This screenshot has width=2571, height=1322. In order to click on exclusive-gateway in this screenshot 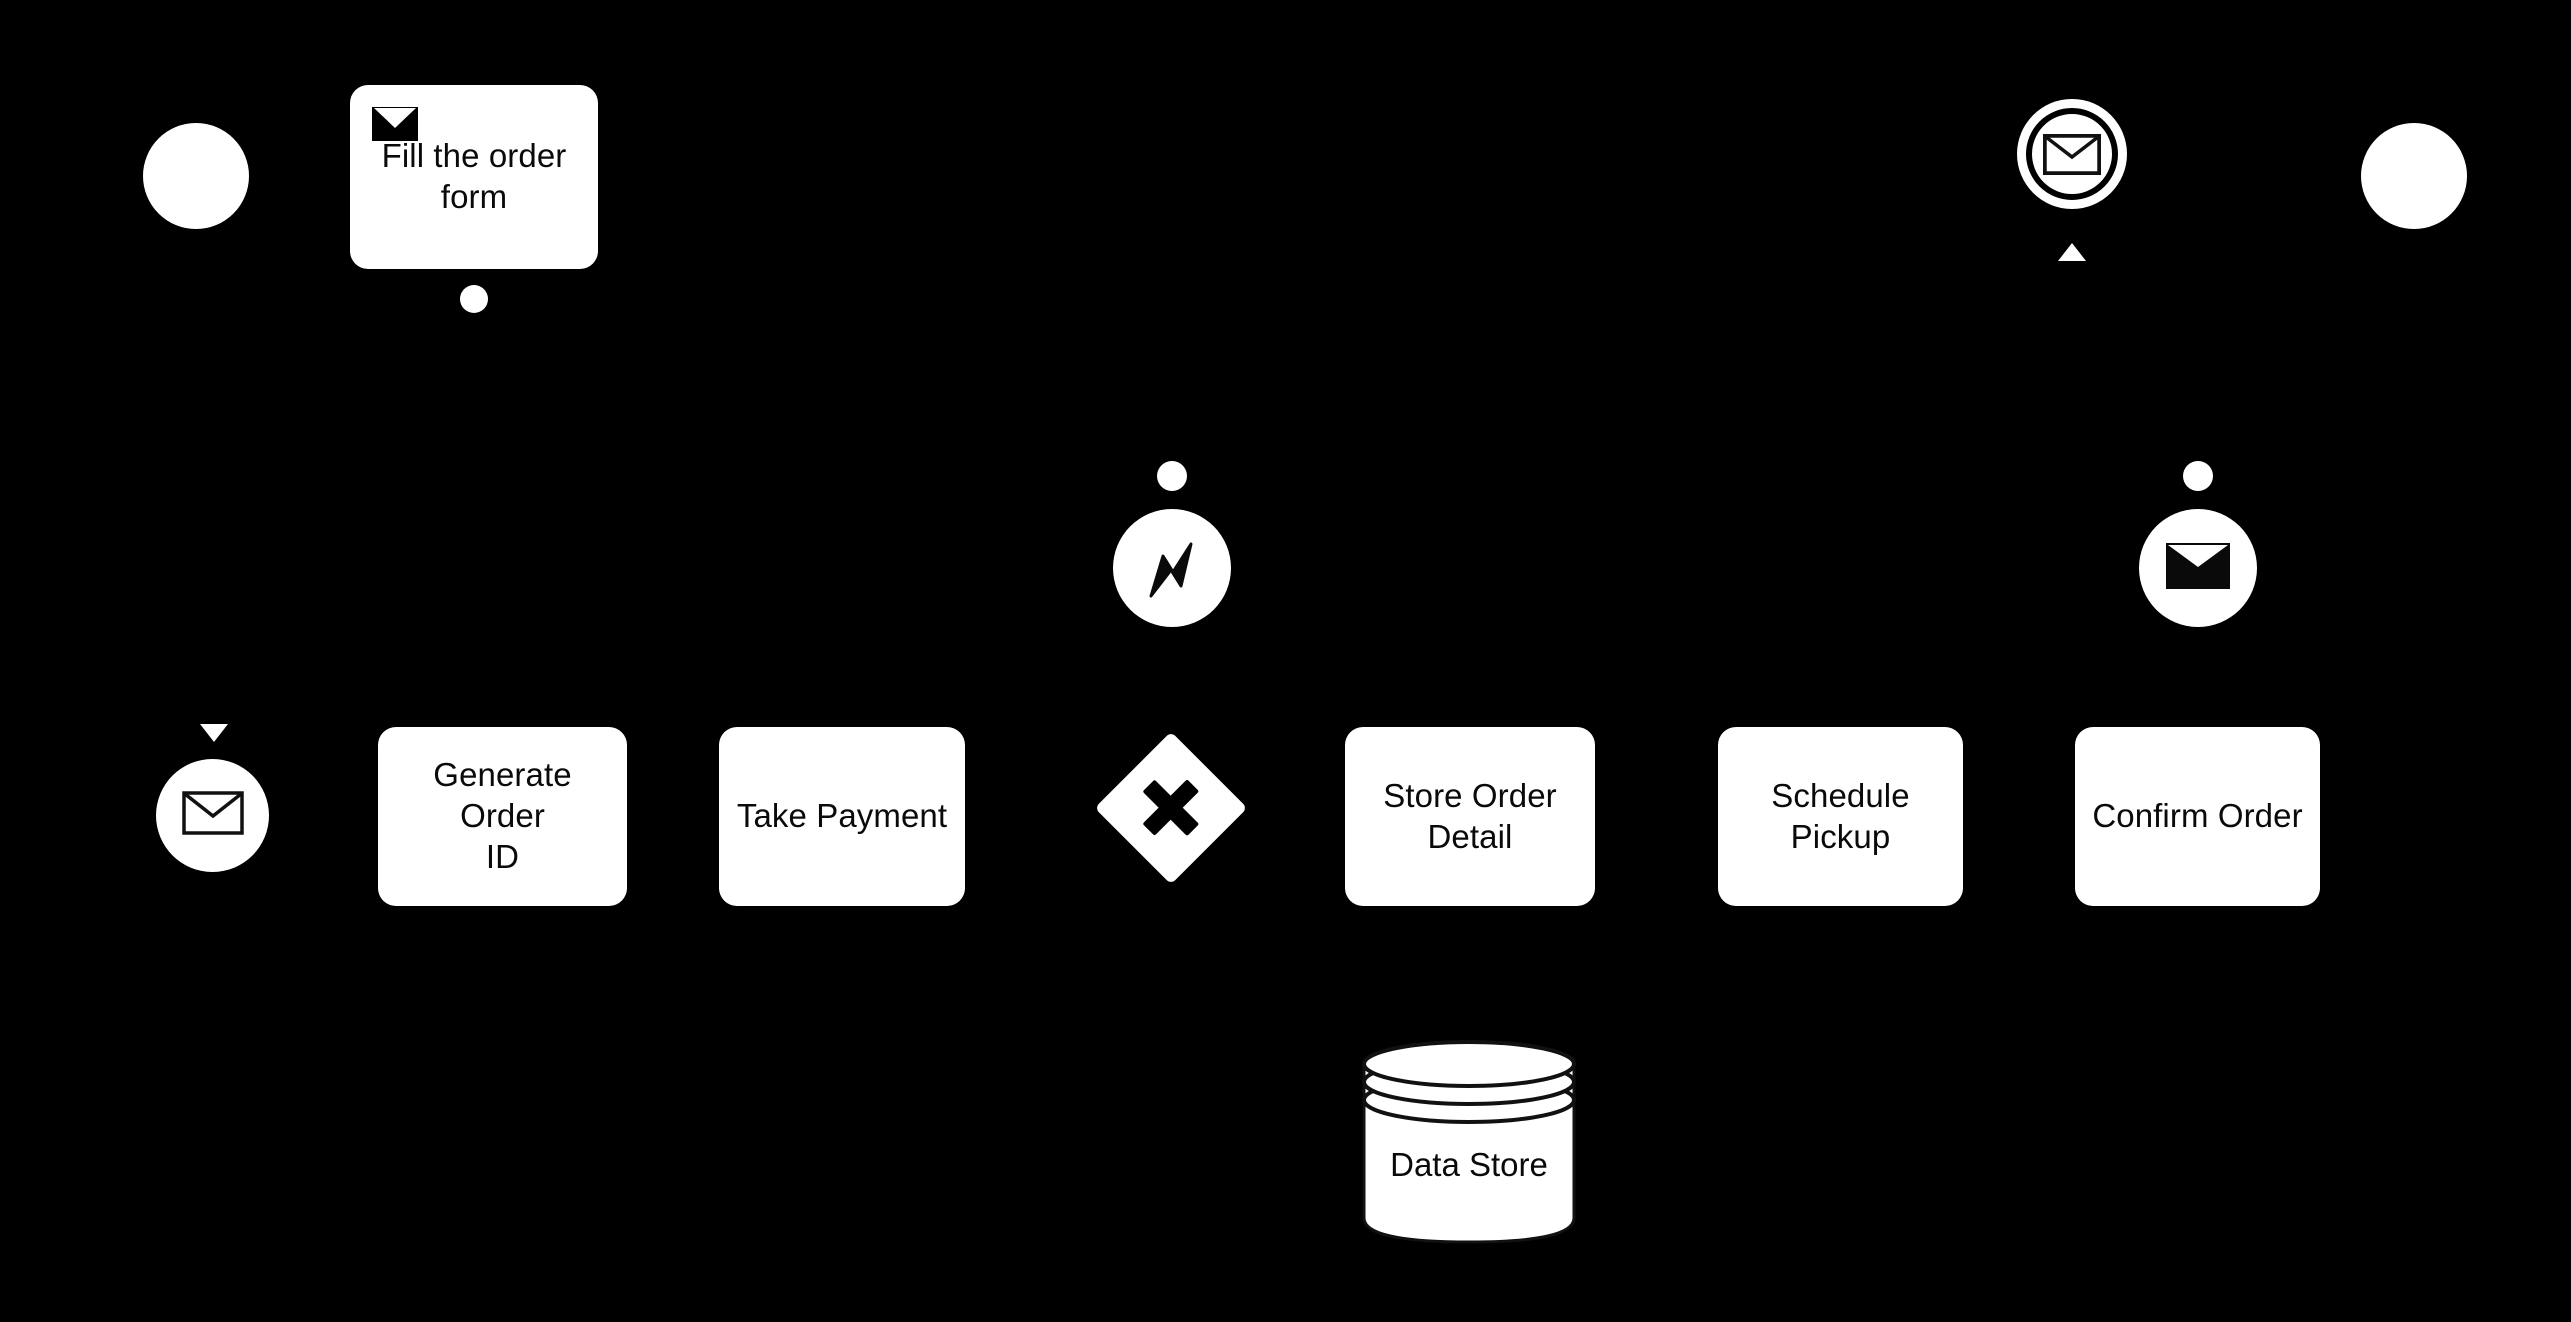, I will do `click(1171, 808)`.